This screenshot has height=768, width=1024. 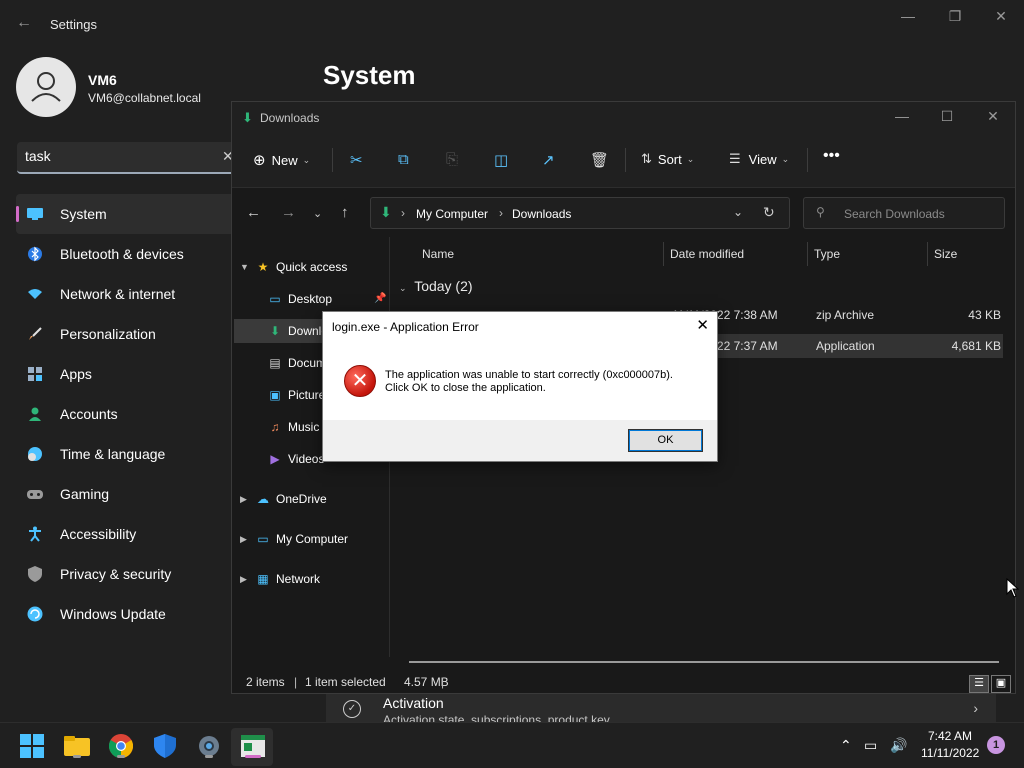 I want to click on details-view-icon: ☰, so click(x=979, y=684).